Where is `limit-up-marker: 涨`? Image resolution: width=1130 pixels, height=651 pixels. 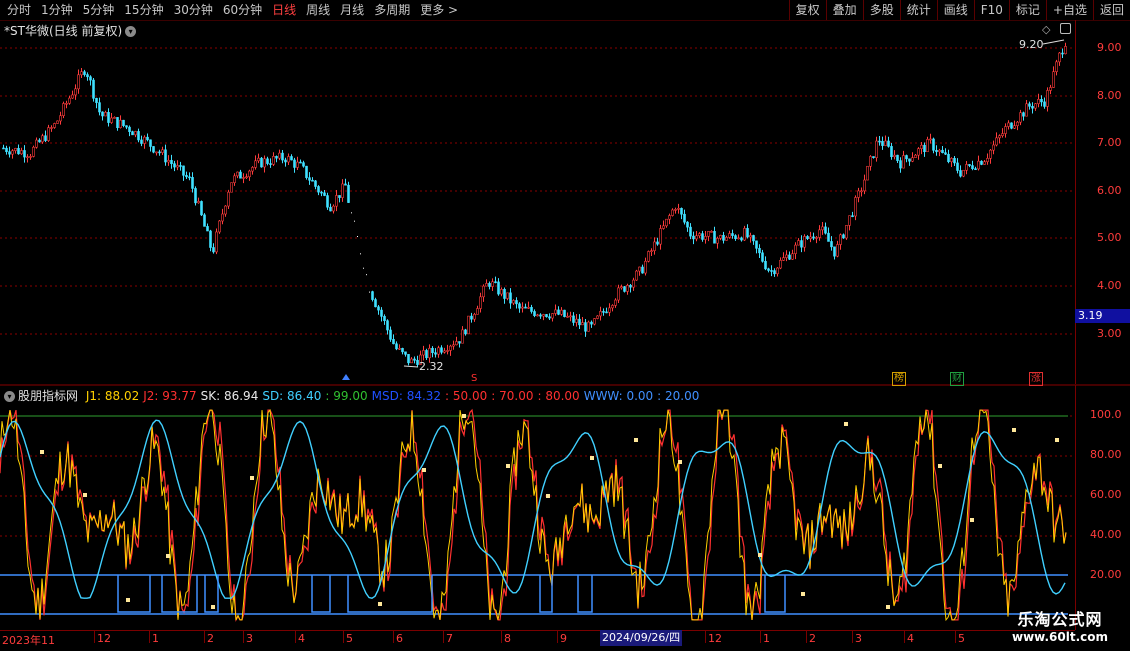 limit-up-marker: 涨 is located at coordinates (1036, 379).